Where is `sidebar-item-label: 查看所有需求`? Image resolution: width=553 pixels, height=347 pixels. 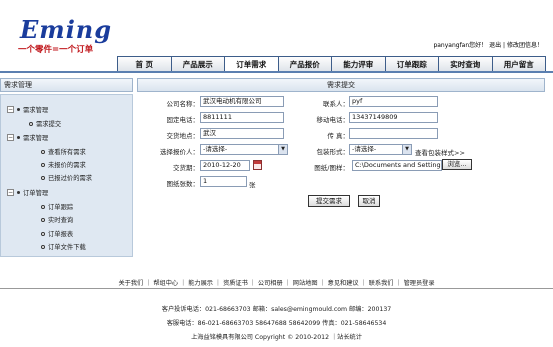
sidebar-item-label: 查看所有需求 is located at coordinates (67, 152).